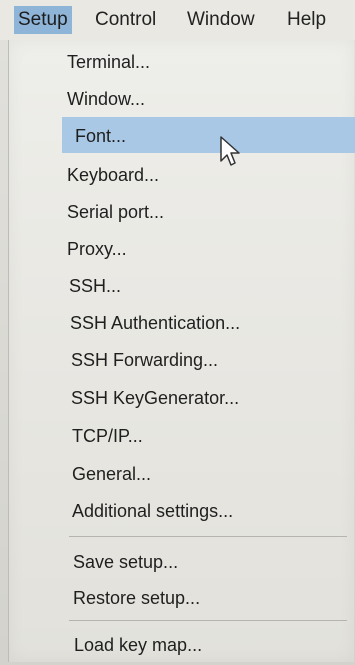 The image size is (355, 665). What do you see at coordinates (306, 20) in the screenshot?
I see `menu-help: Help` at bounding box center [306, 20].